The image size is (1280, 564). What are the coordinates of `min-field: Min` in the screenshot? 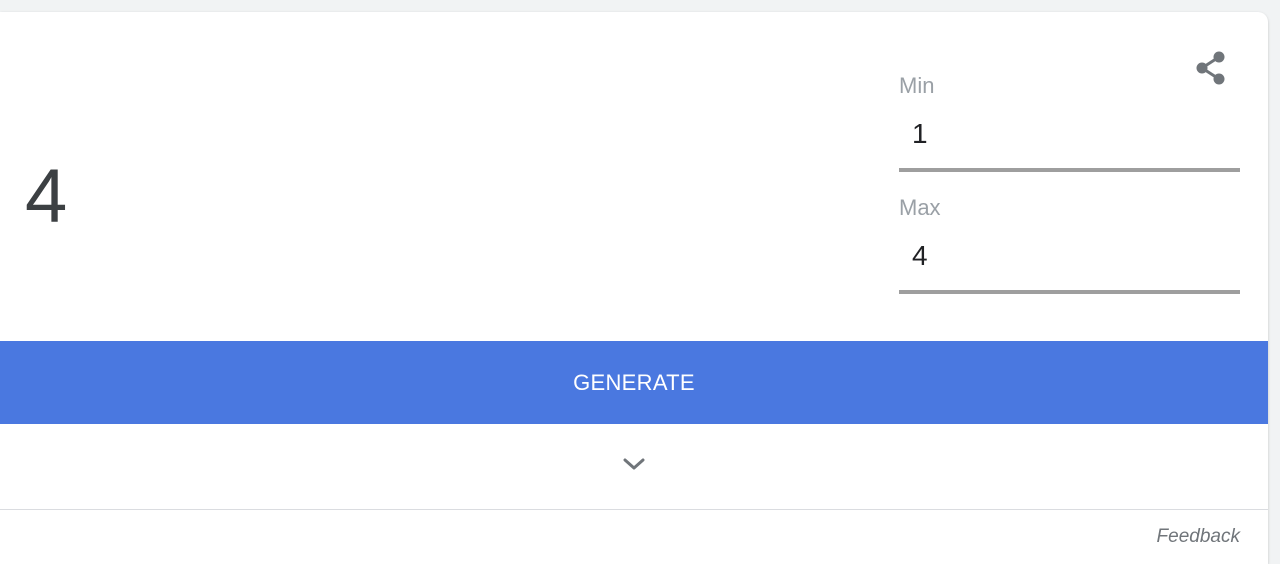 It's located at (1069, 122).